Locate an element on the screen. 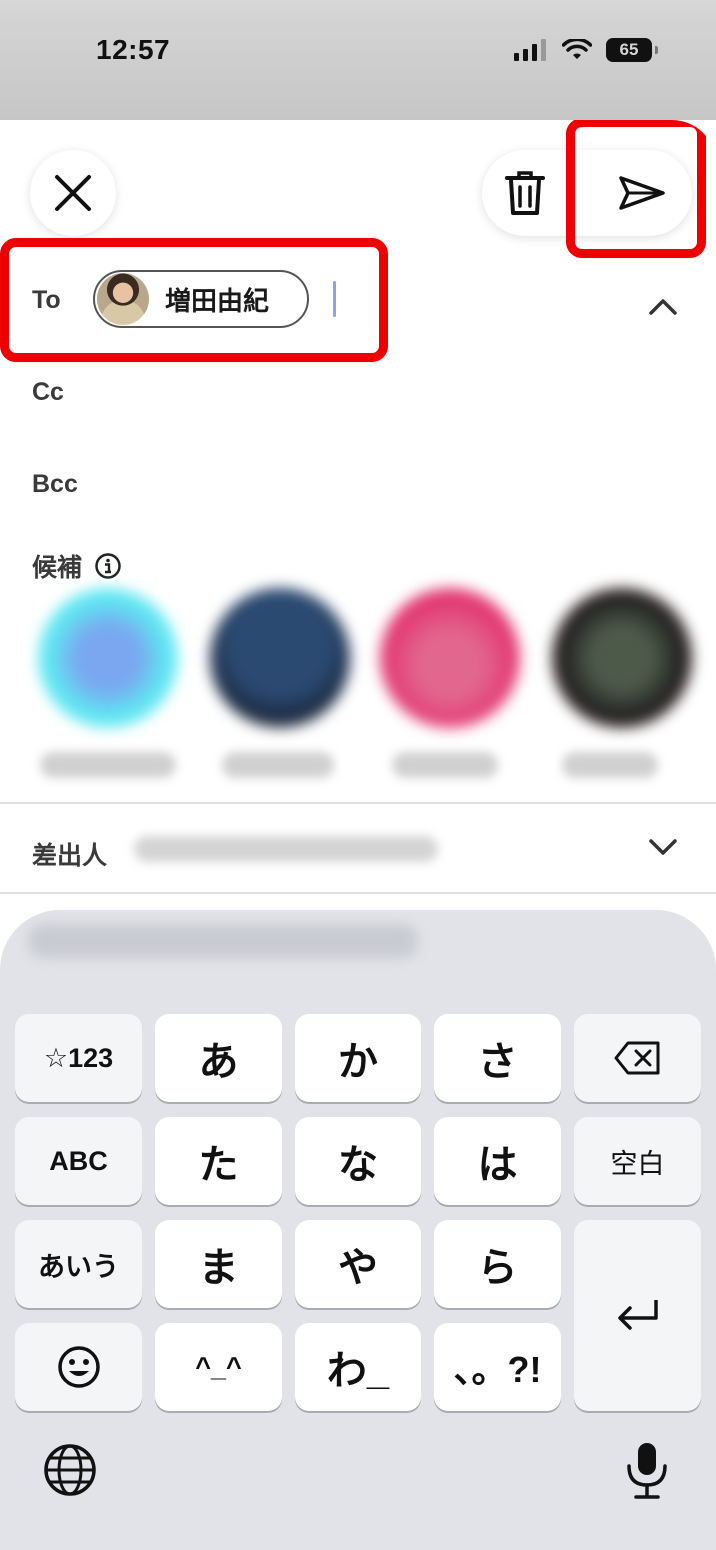  to-label: To is located at coordinates (46, 300).